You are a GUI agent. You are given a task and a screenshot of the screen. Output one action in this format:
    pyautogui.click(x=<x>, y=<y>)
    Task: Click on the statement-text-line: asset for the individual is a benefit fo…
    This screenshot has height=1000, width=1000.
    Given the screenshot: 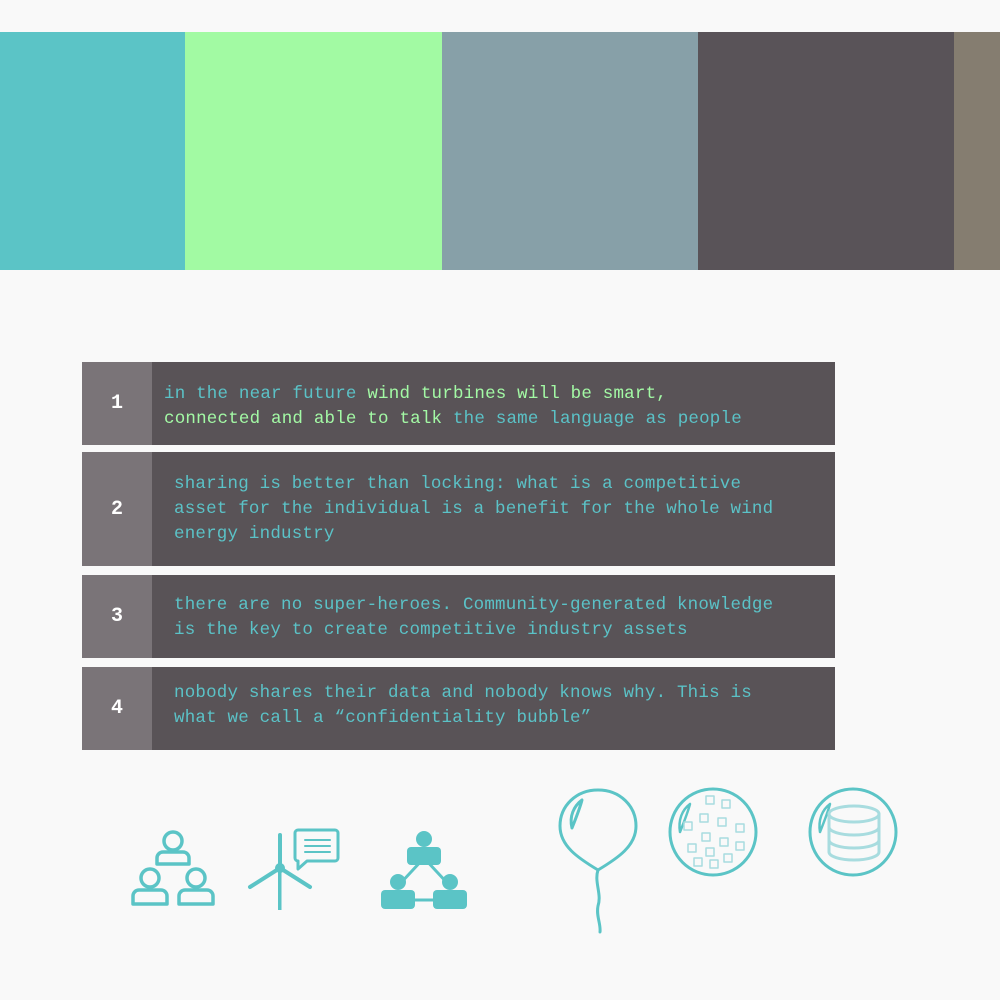 What is the action you would take?
    pyautogui.click(x=474, y=509)
    